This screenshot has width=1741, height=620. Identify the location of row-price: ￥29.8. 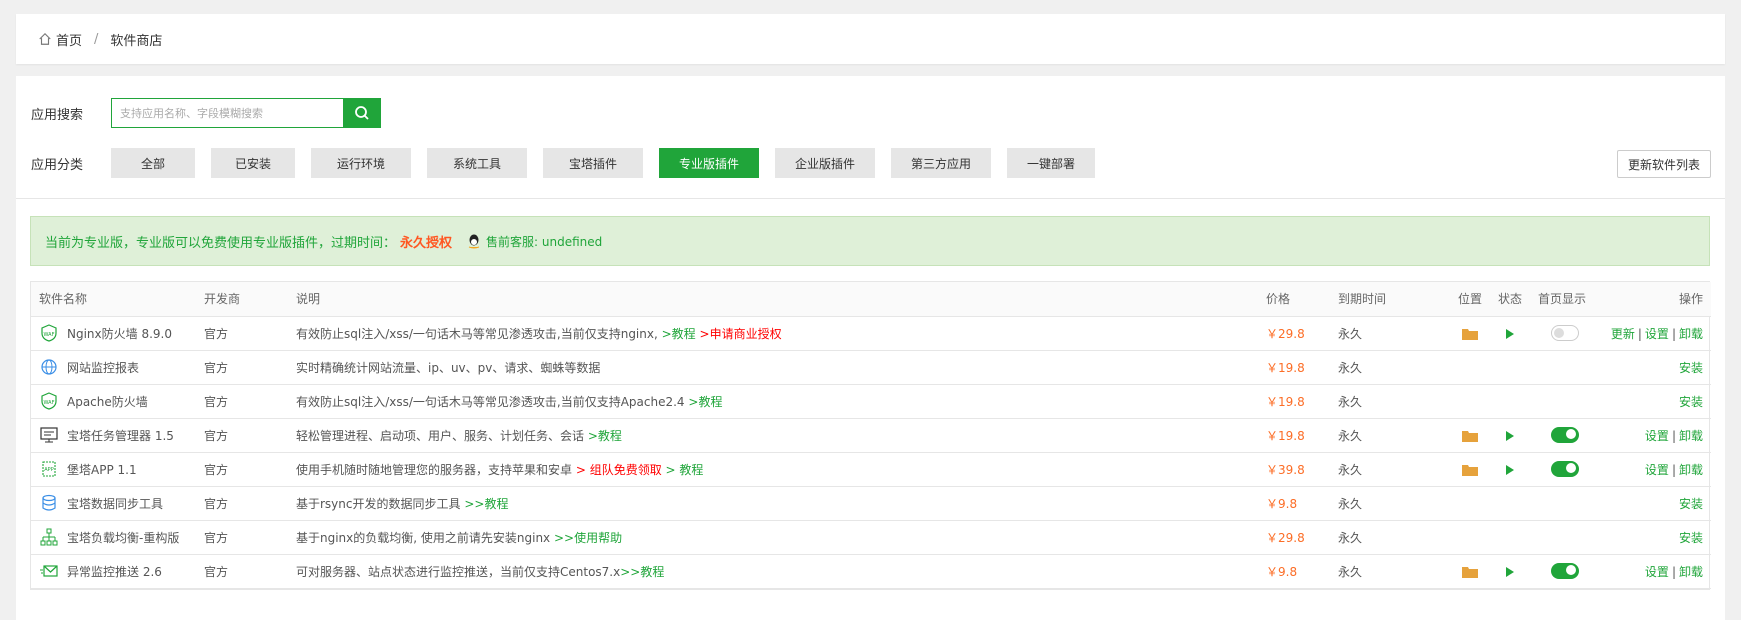
(1294, 333).